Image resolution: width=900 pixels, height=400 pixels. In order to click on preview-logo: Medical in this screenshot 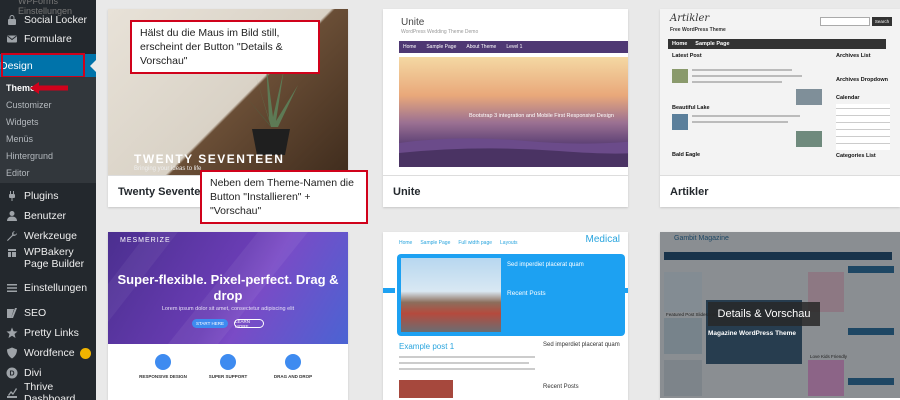, I will do `click(602, 239)`.